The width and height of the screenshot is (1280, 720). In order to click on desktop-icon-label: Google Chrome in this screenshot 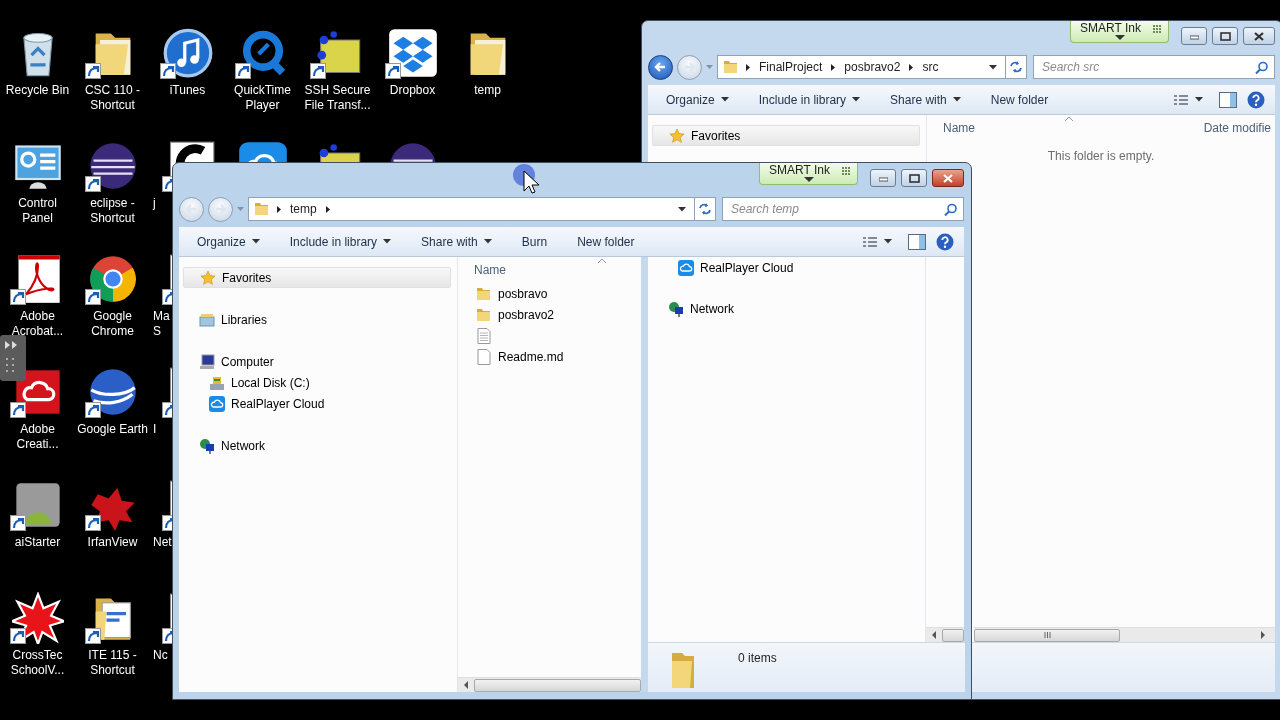, I will do `click(112, 324)`.